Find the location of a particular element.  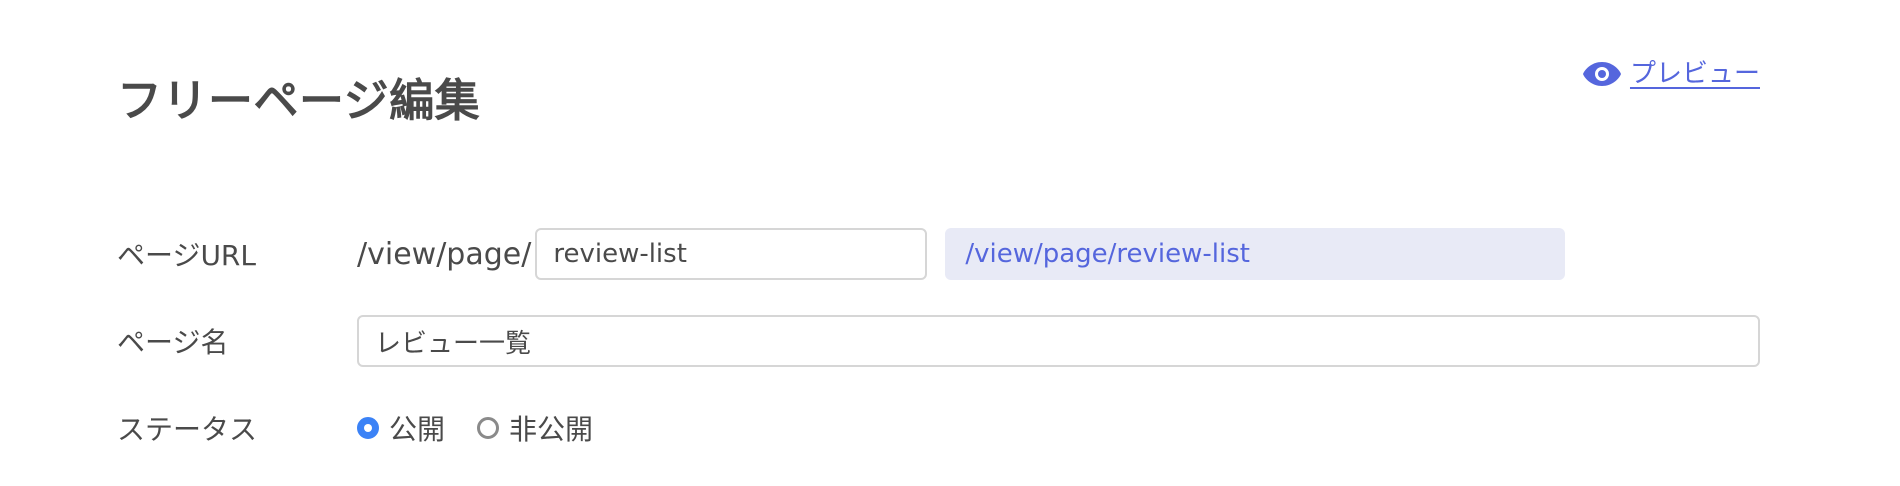

name-row: ページ名 is located at coordinates (938, 341).